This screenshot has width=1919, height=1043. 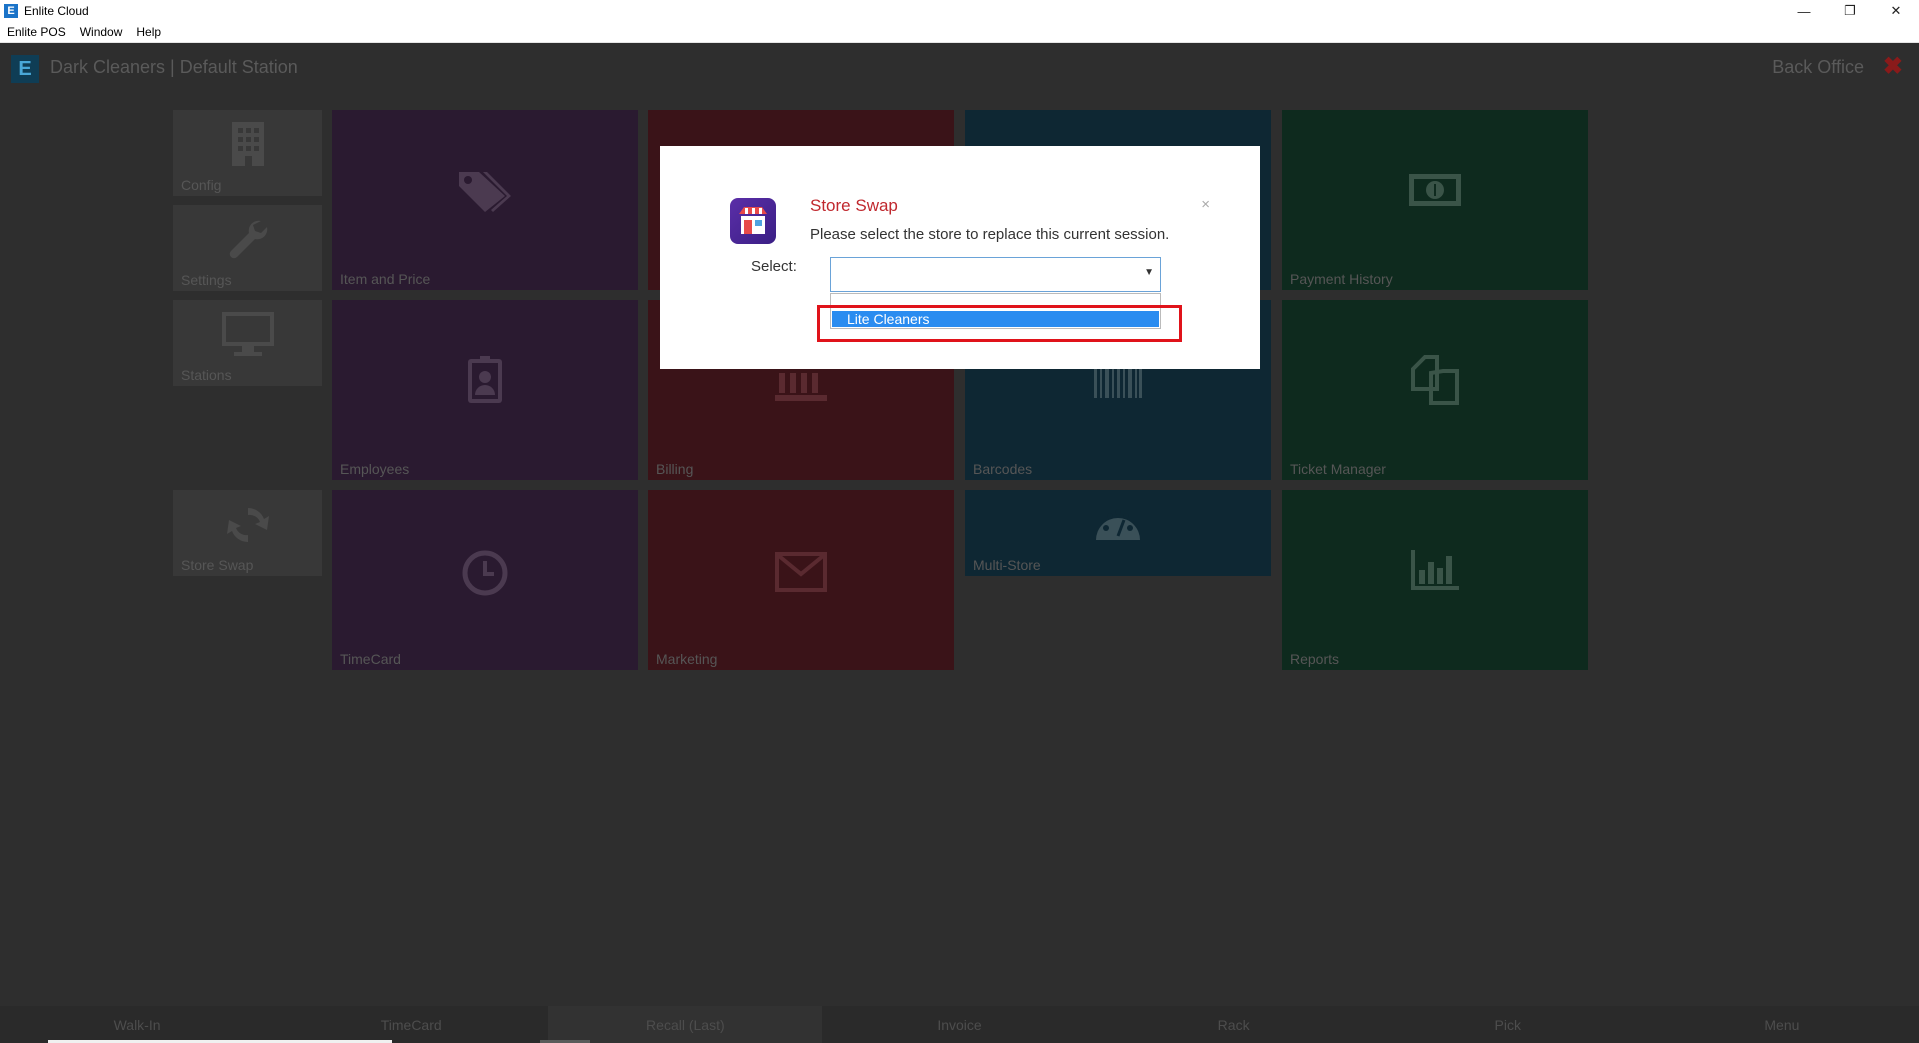 I want to click on tag-icon, so click(x=485, y=191).